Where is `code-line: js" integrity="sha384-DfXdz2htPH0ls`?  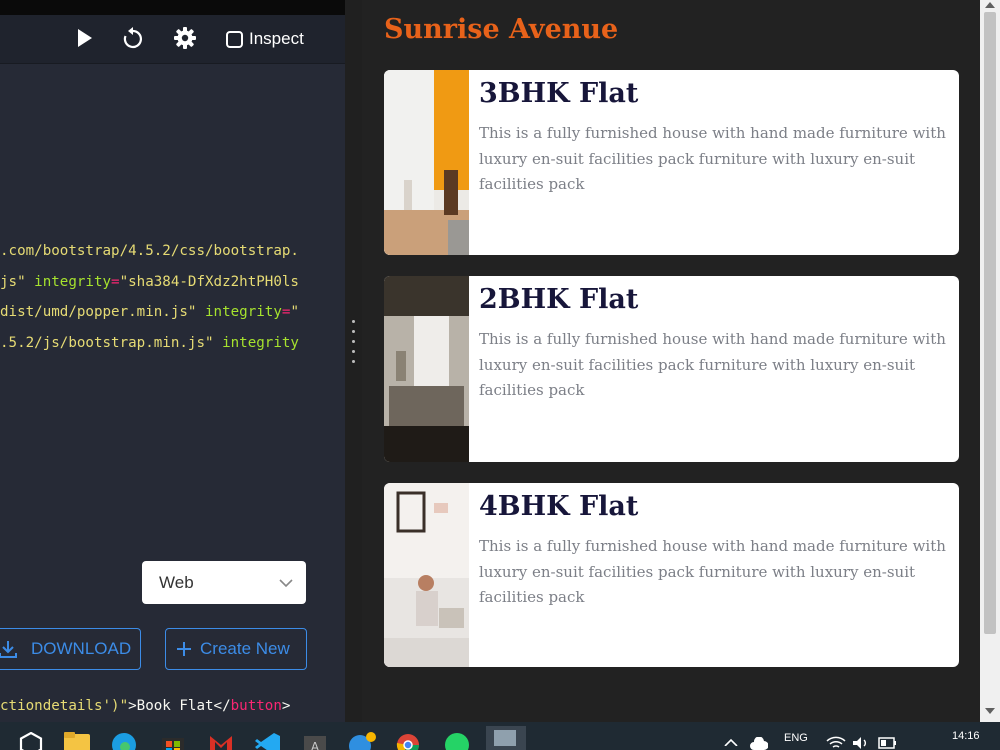 code-line: js" integrity="sha384-DfXdz2htPH0ls is located at coordinates (172, 282).